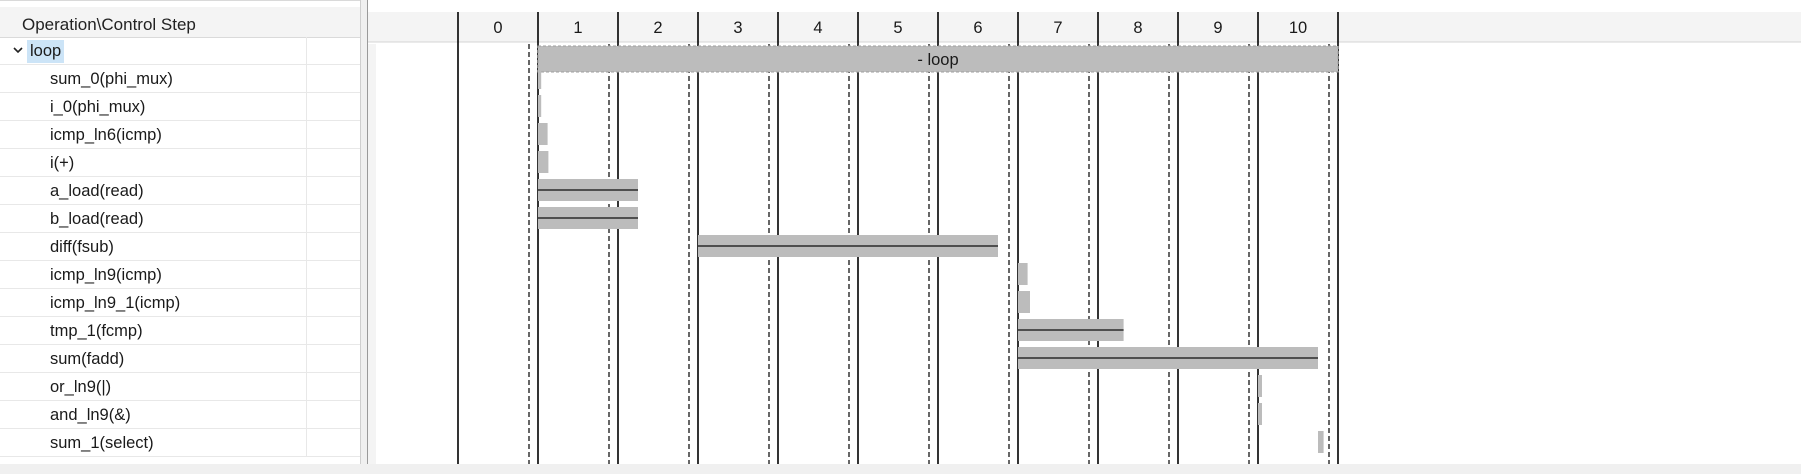 The height and width of the screenshot is (474, 1801). What do you see at coordinates (180, 163) in the screenshot?
I see `tree-row-operation: i(+)` at bounding box center [180, 163].